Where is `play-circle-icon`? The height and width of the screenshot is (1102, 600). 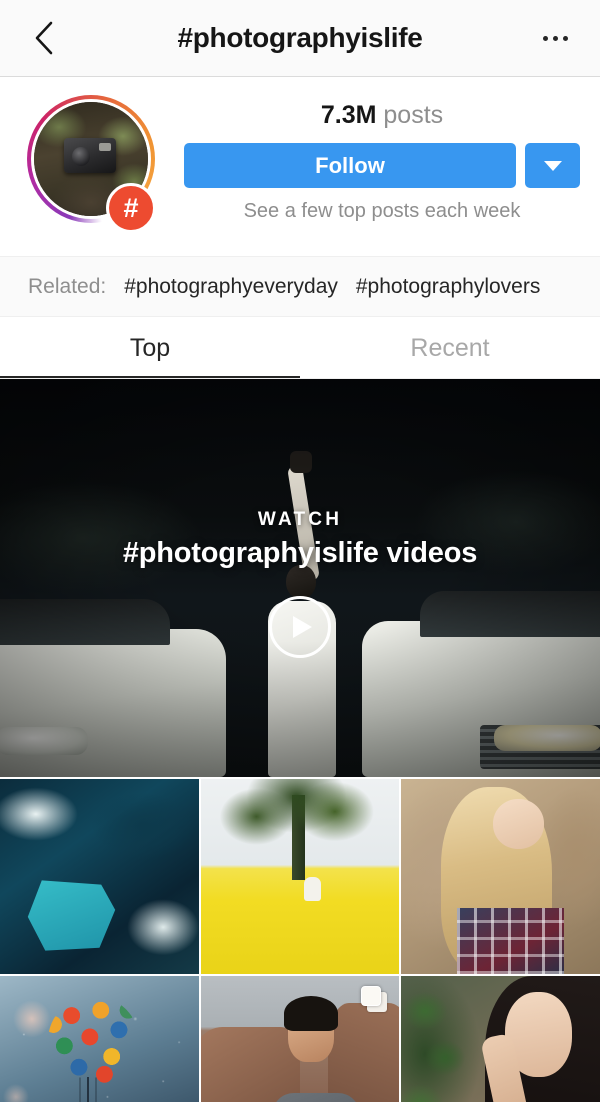
play-circle-icon is located at coordinates (300, 627).